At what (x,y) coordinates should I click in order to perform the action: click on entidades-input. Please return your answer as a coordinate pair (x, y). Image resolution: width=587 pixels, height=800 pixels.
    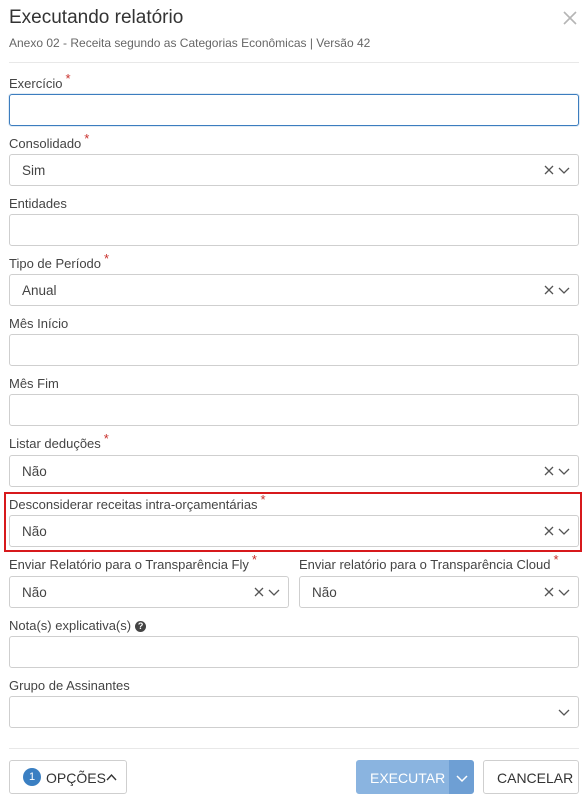
    Looking at the image, I should click on (294, 230).